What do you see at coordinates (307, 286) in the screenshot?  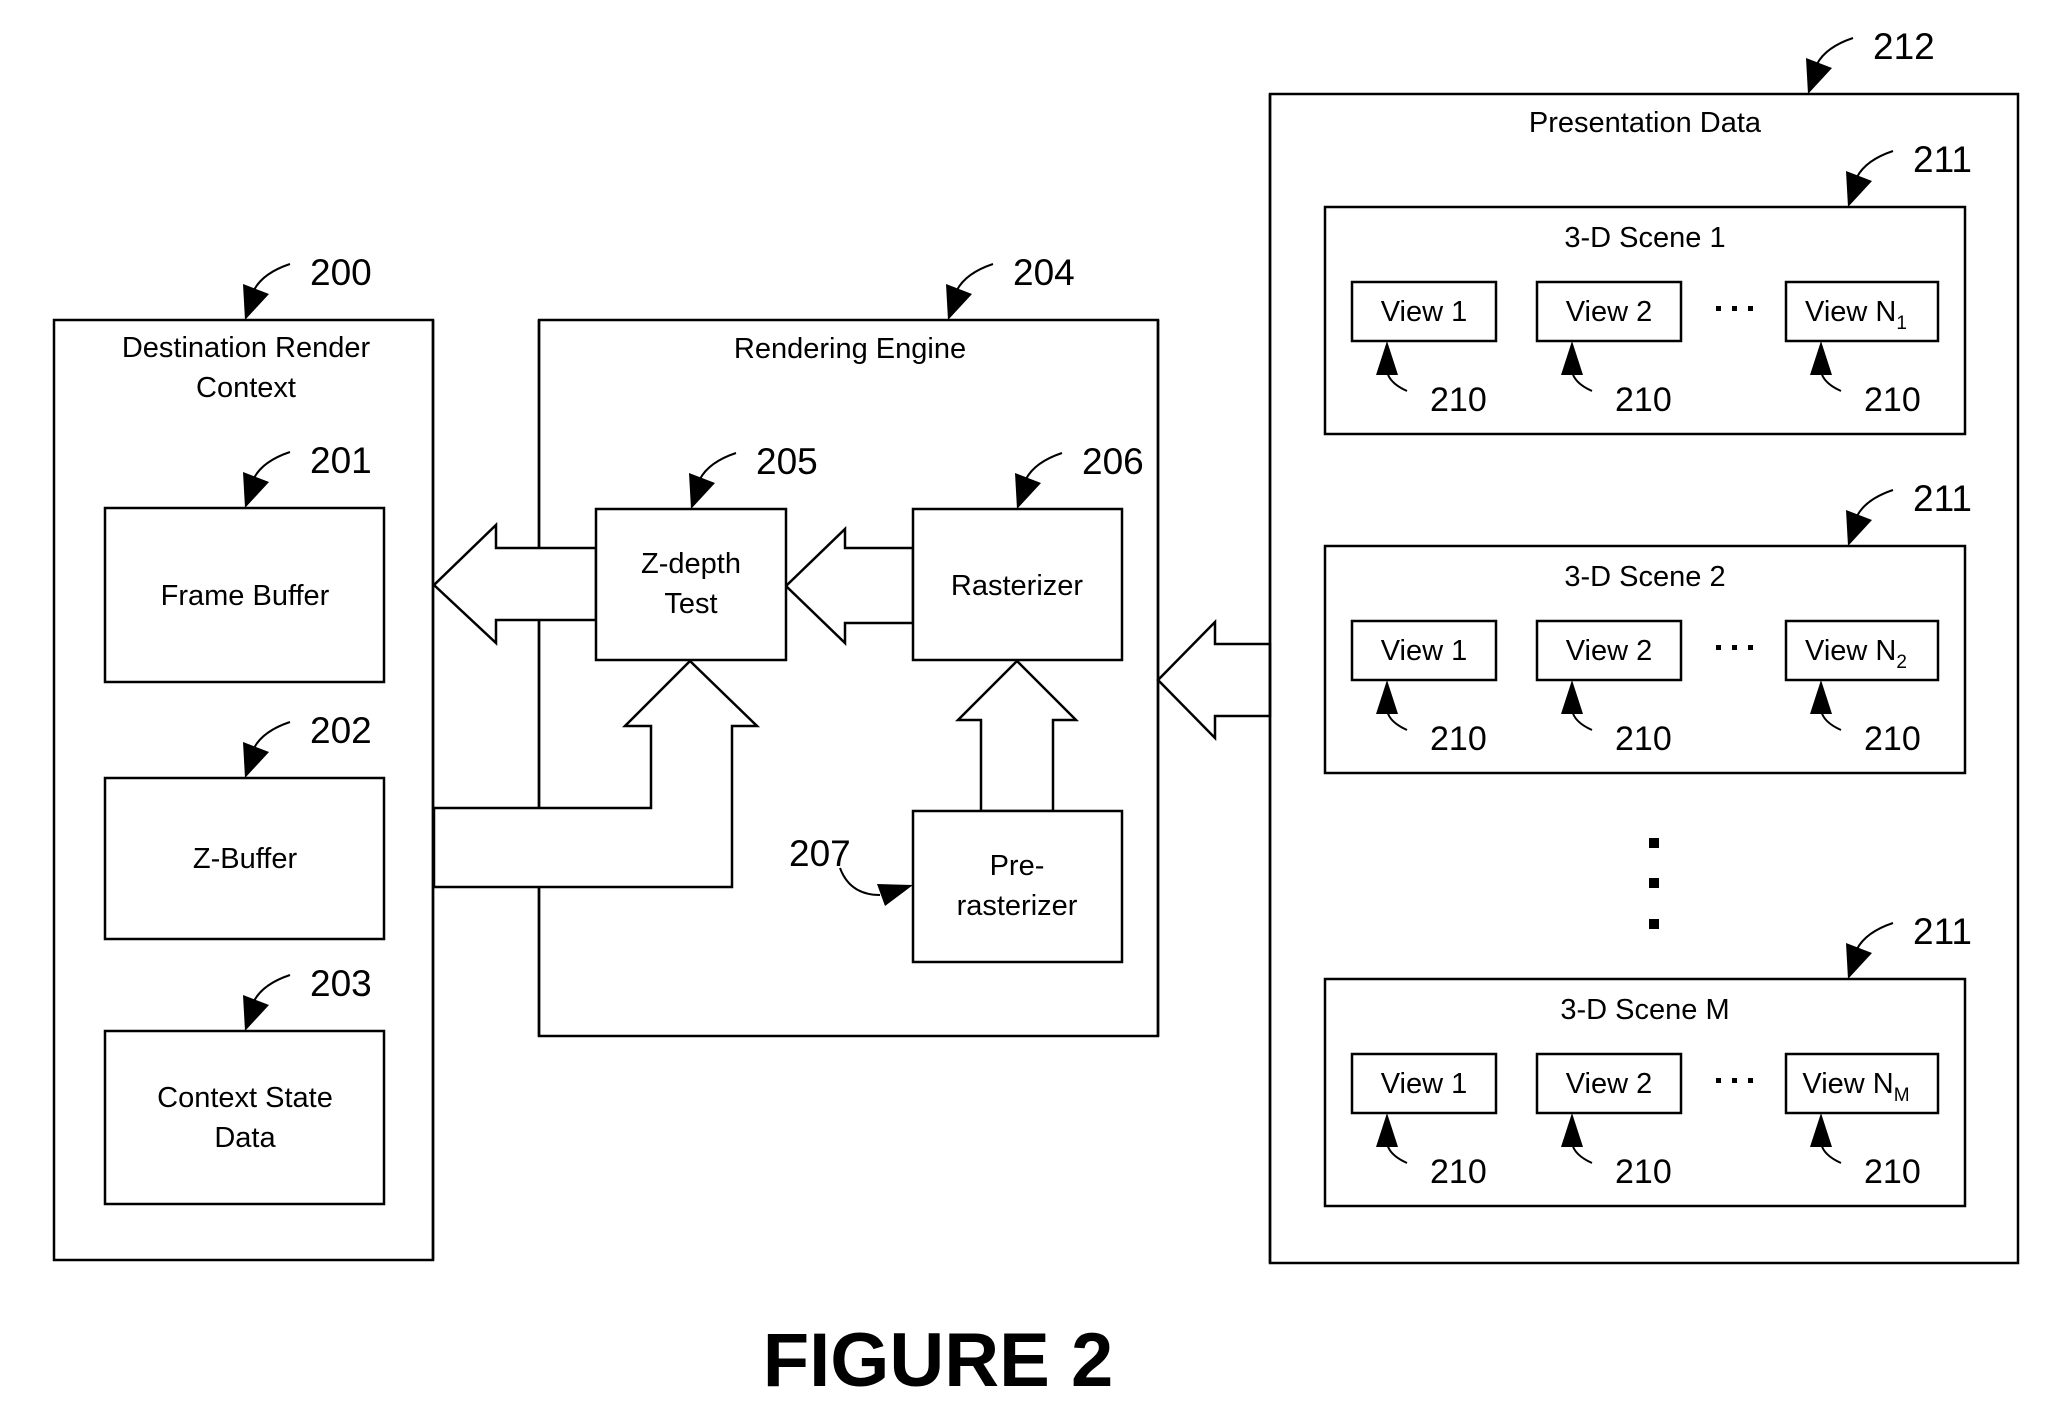 I see `reference-pointer: 200` at bounding box center [307, 286].